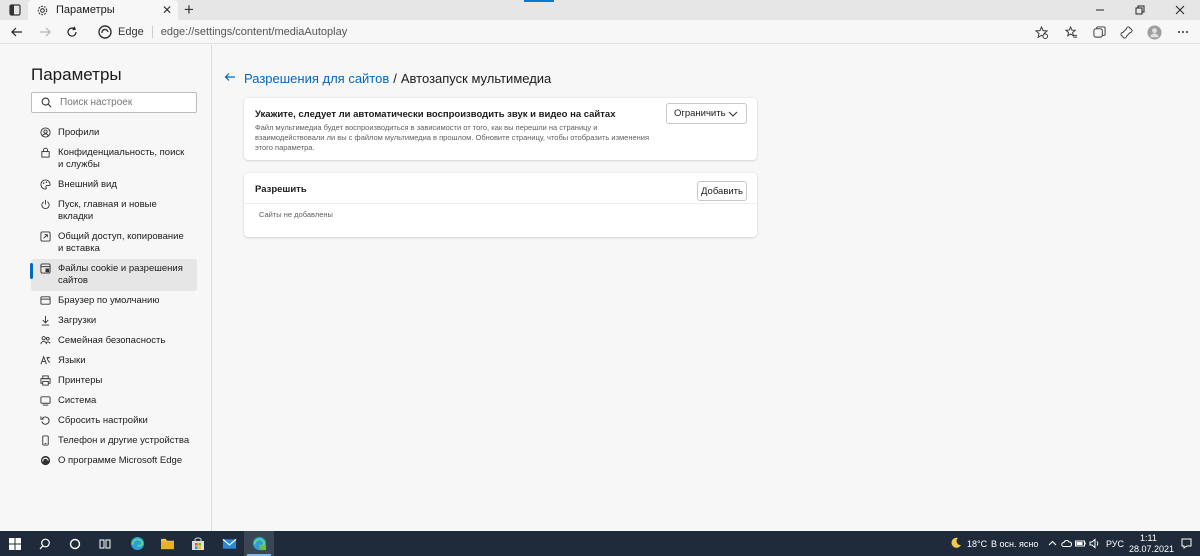 Image resolution: width=1200 pixels, height=556 pixels. I want to click on back-arrow-icon, so click(230, 78).